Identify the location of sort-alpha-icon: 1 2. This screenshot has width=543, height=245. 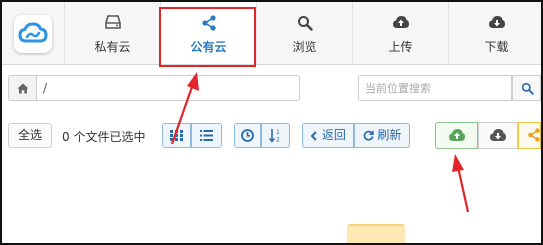
(274, 136).